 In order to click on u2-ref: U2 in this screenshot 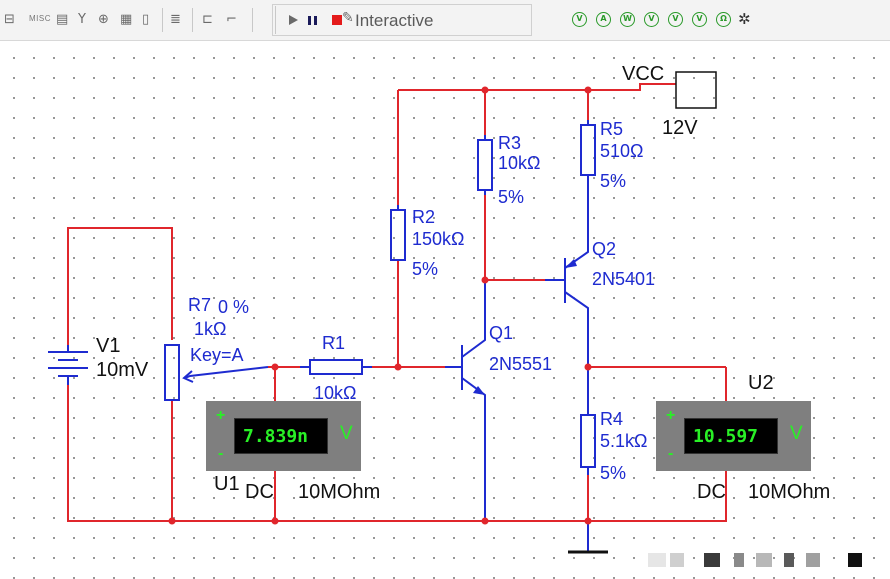, I will do `click(761, 383)`.